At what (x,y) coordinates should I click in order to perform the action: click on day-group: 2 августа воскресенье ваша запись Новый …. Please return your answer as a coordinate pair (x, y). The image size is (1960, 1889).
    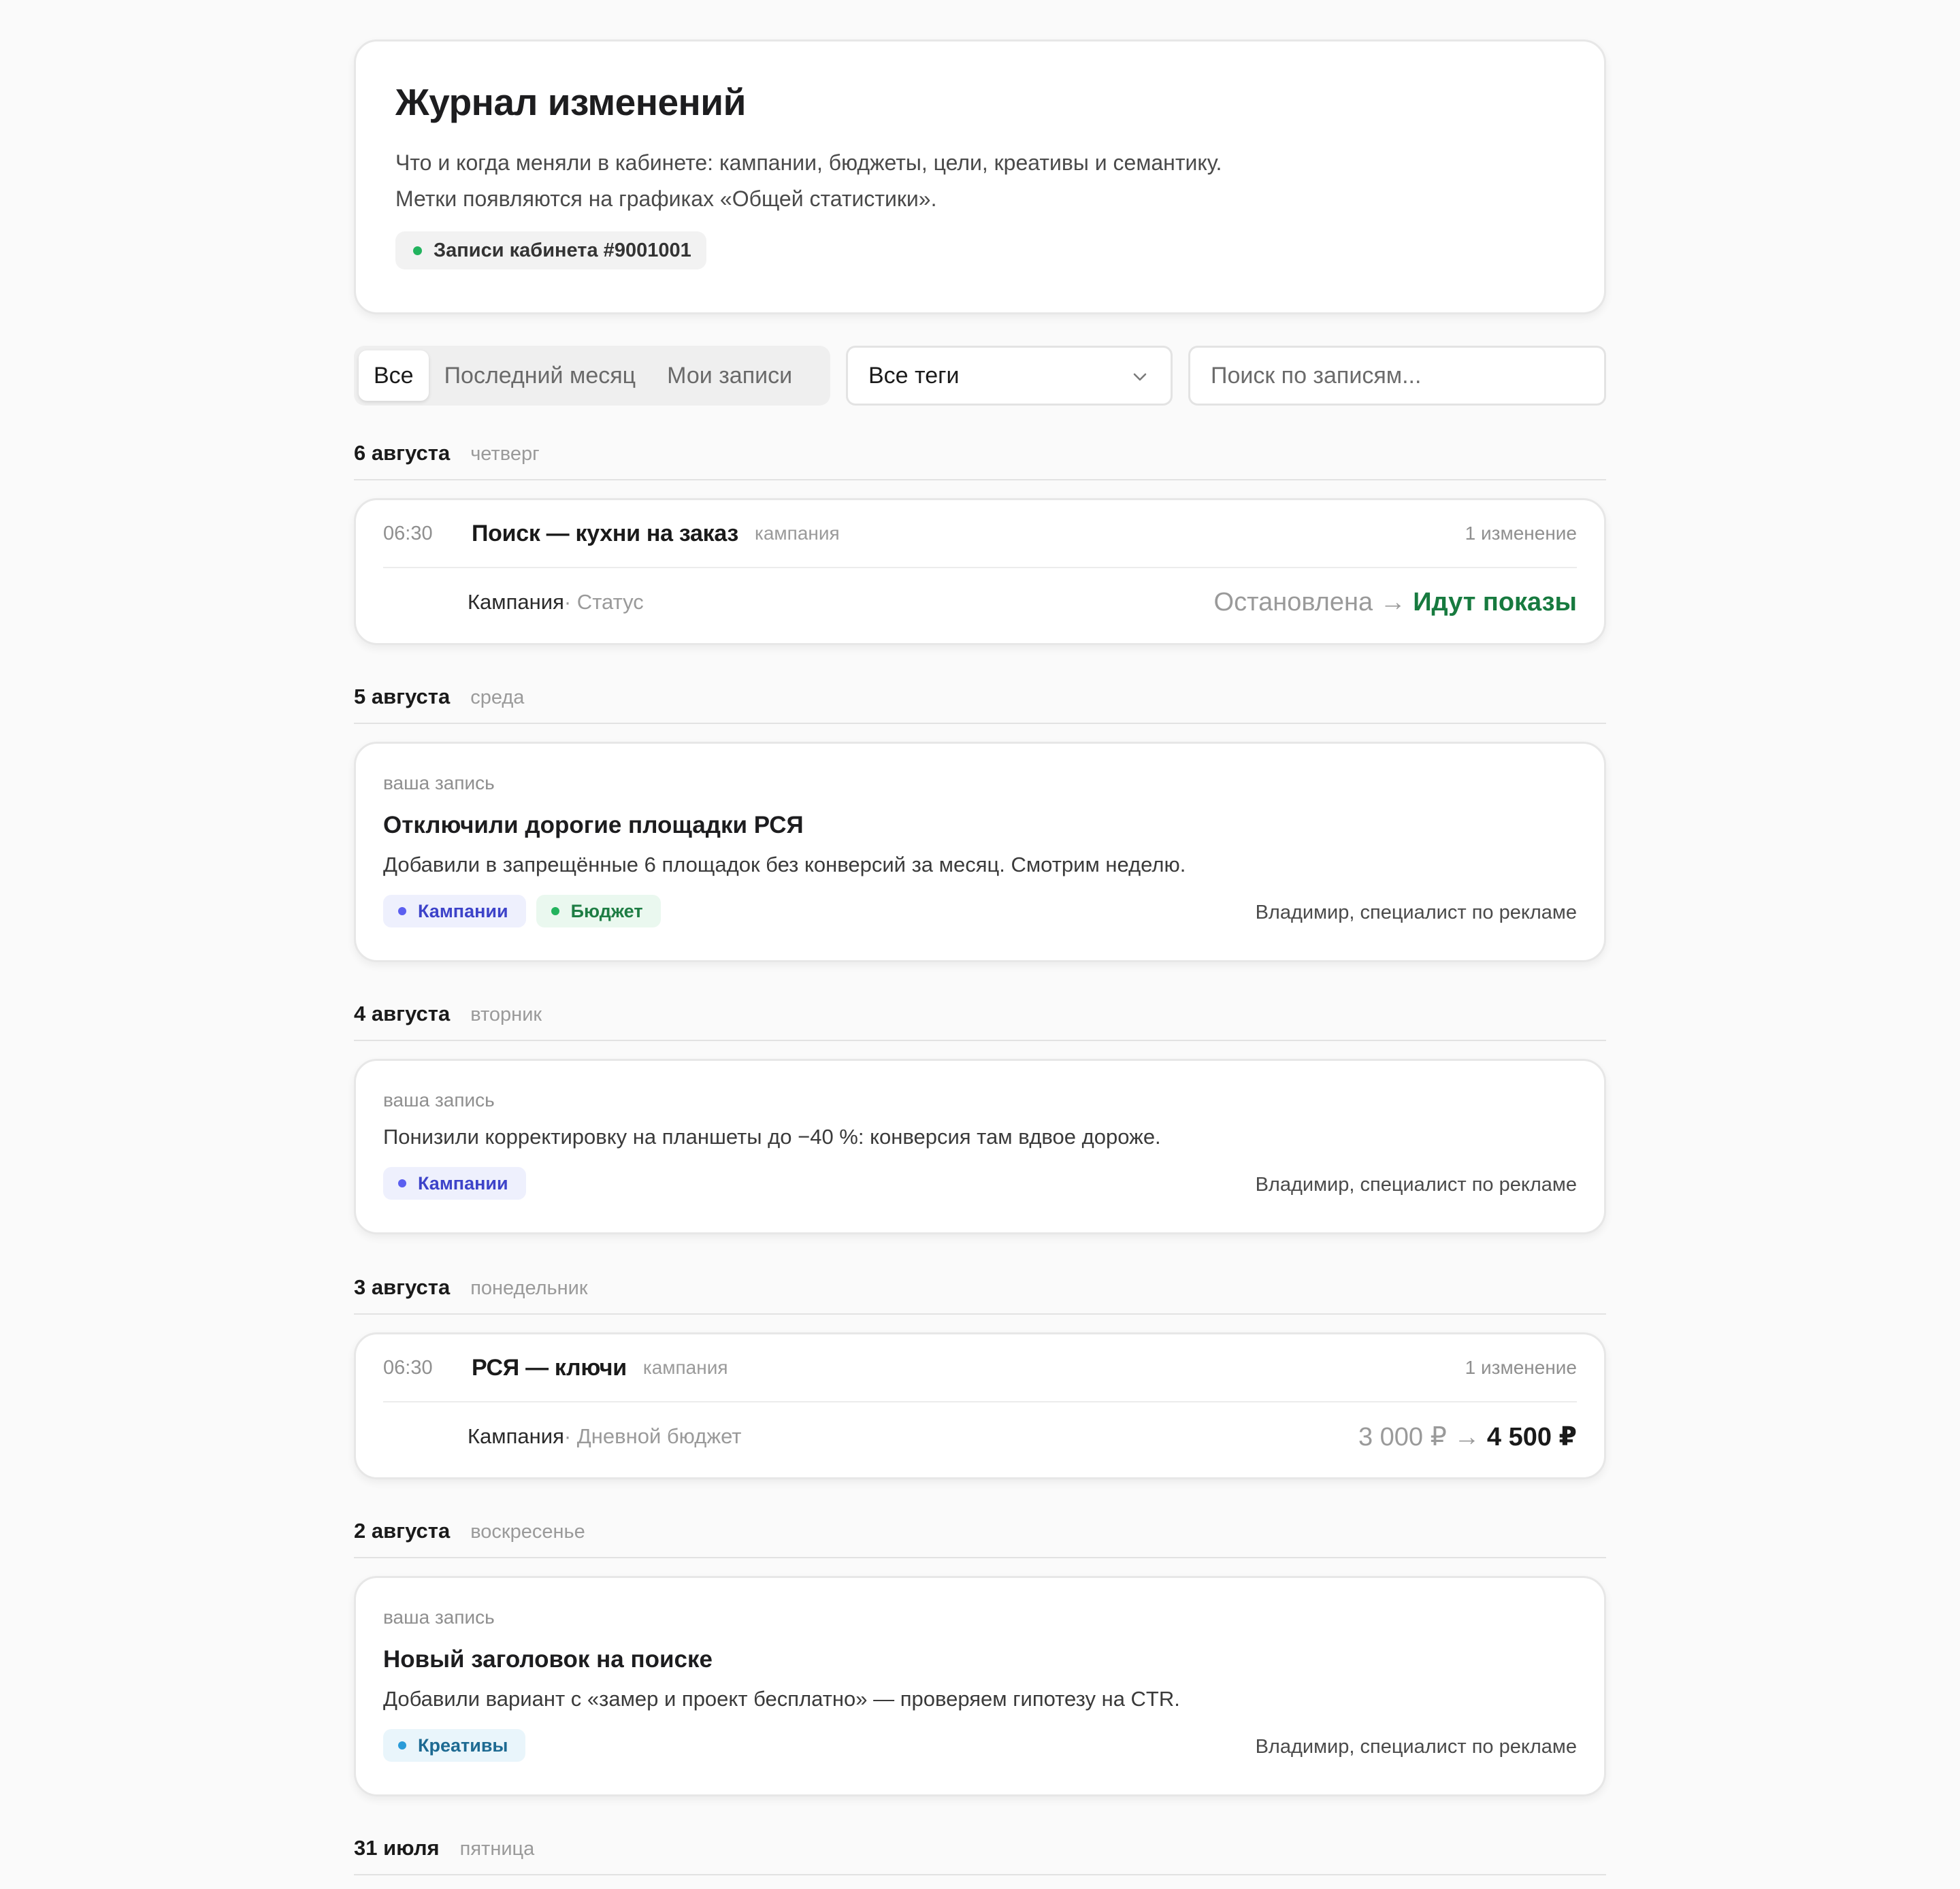
    Looking at the image, I should click on (980, 1658).